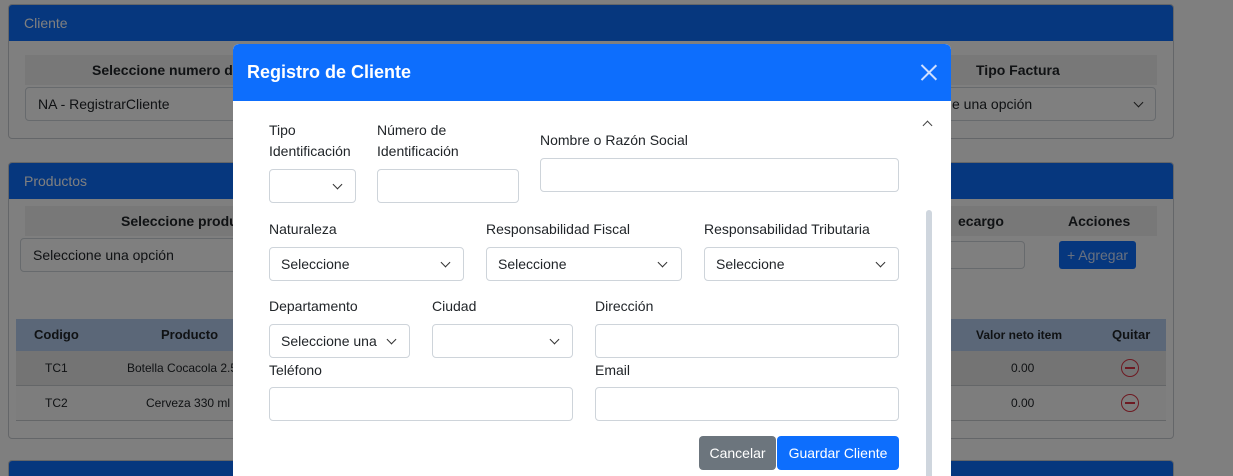  I want to click on naturaleza-value: Seleccione, so click(315, 264).